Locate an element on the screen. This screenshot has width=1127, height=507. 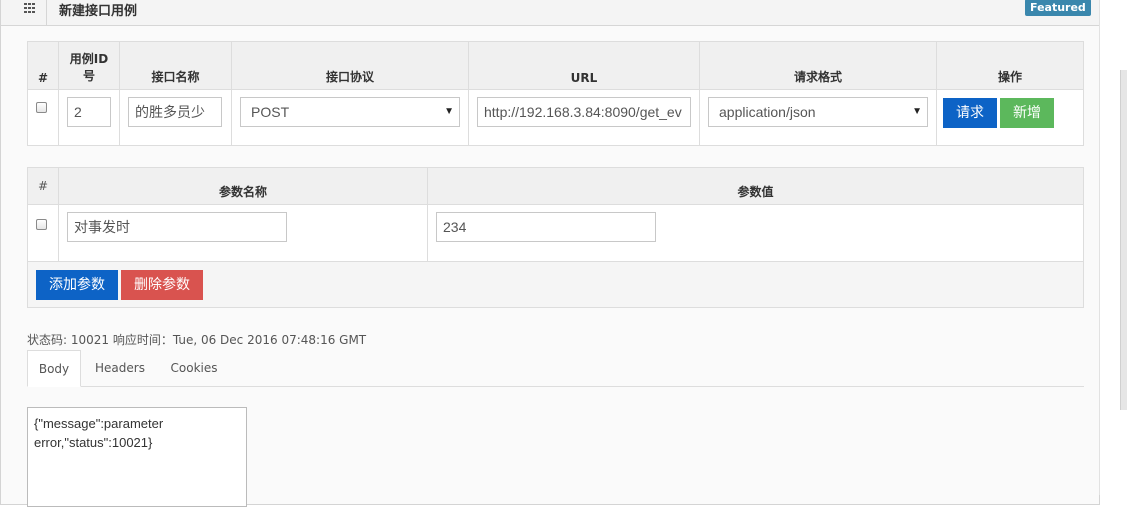
param-table-header: # 参数名称 参数值 is located at coordinates (555, 186).